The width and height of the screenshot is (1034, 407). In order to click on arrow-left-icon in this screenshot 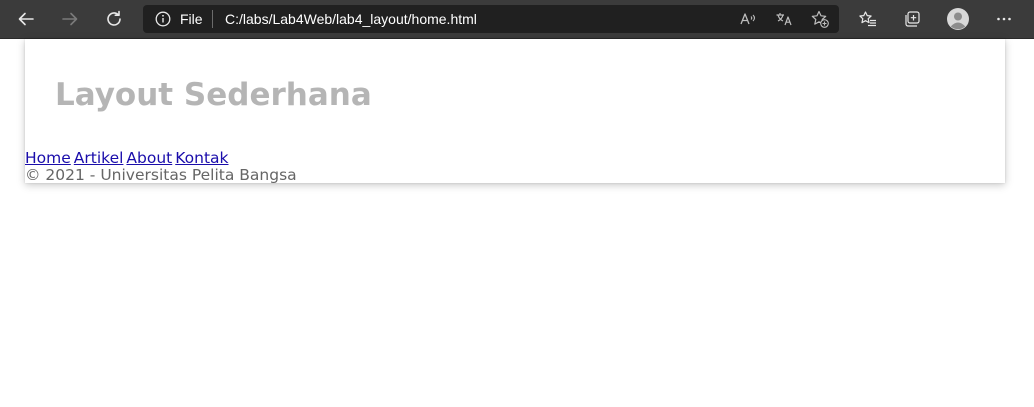, I will do `click(26, 19)`.